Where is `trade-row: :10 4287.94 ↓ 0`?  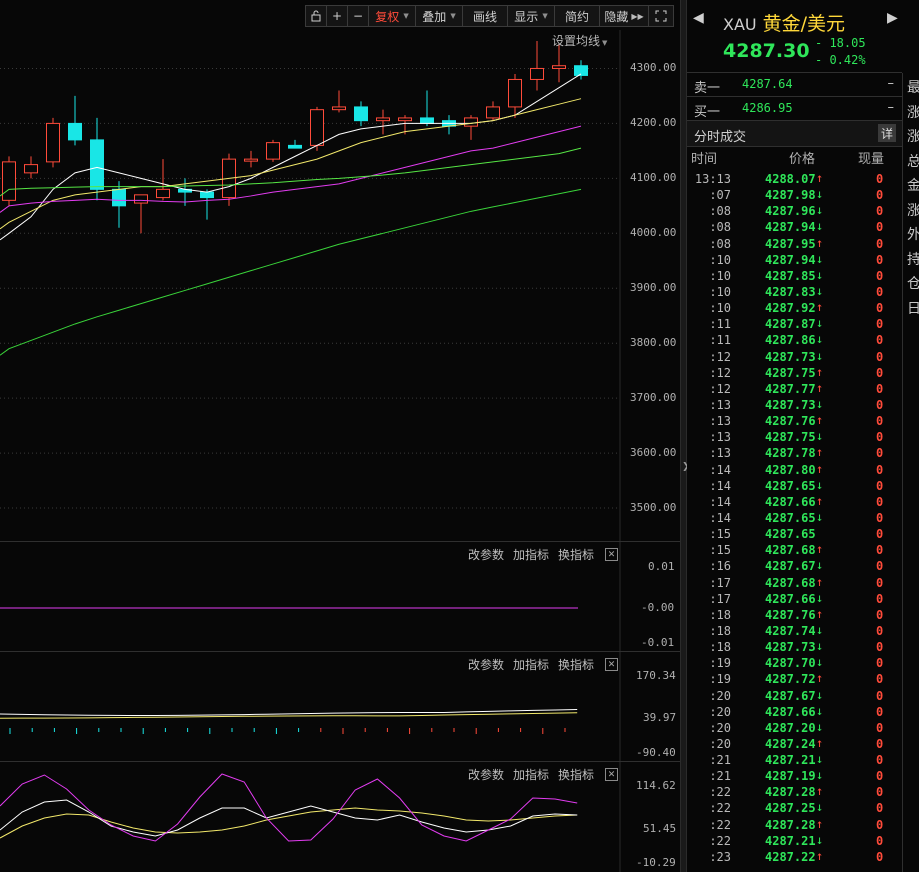
trade-row: :10 4287.94 ↓ 0 is located at coordinates (794, 260).